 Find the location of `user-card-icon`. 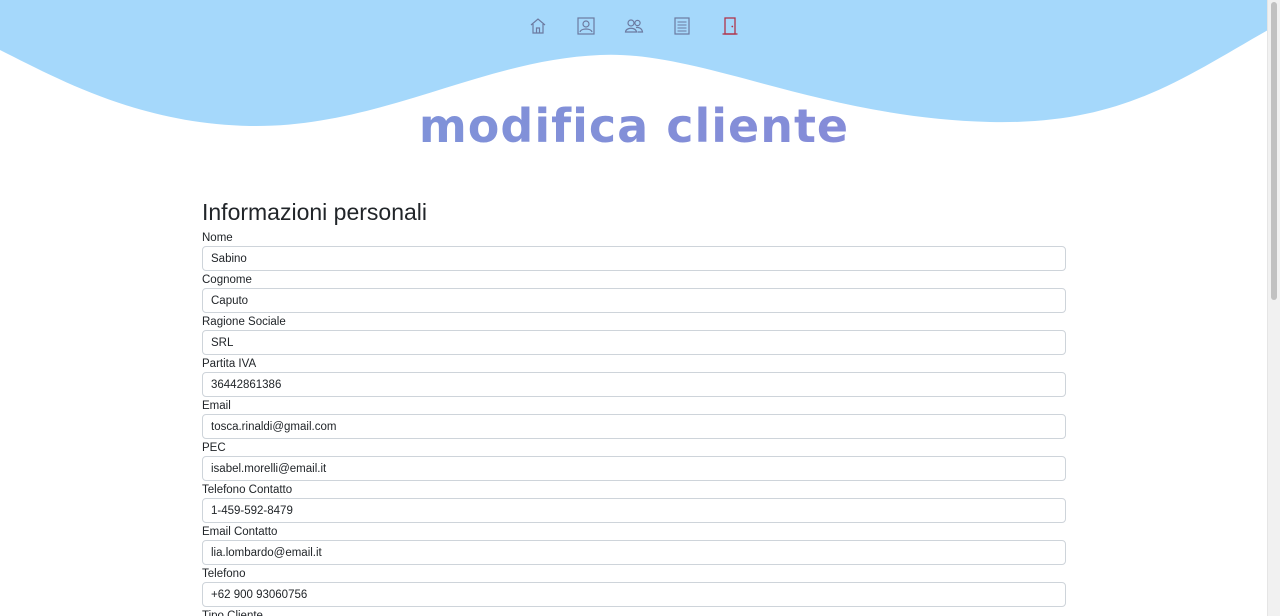

user-card-icon is located at coordinates (586, 26).